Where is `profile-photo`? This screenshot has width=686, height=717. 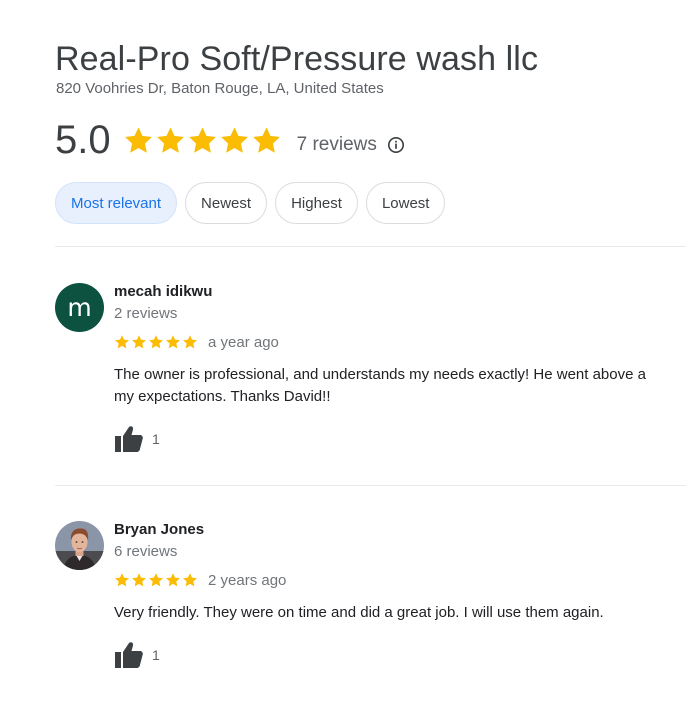
profile-photo is located at coordinates (79, 545).